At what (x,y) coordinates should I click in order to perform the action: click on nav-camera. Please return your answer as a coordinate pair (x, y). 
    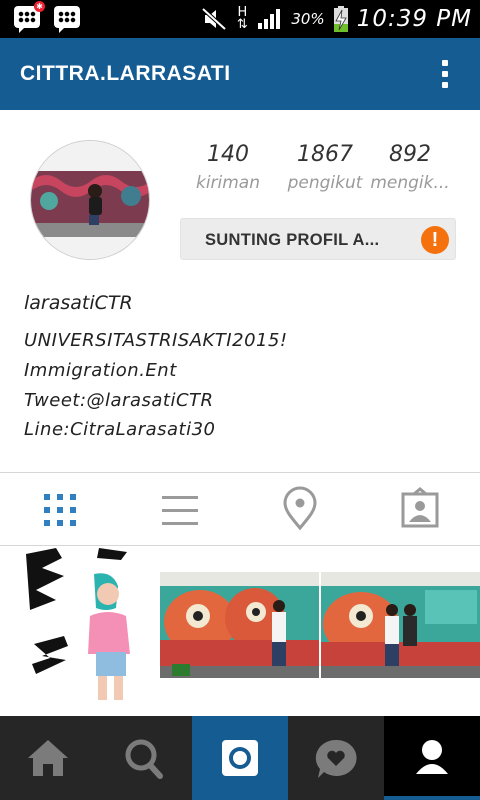
    Looking at the image, I should click on (240, 758).